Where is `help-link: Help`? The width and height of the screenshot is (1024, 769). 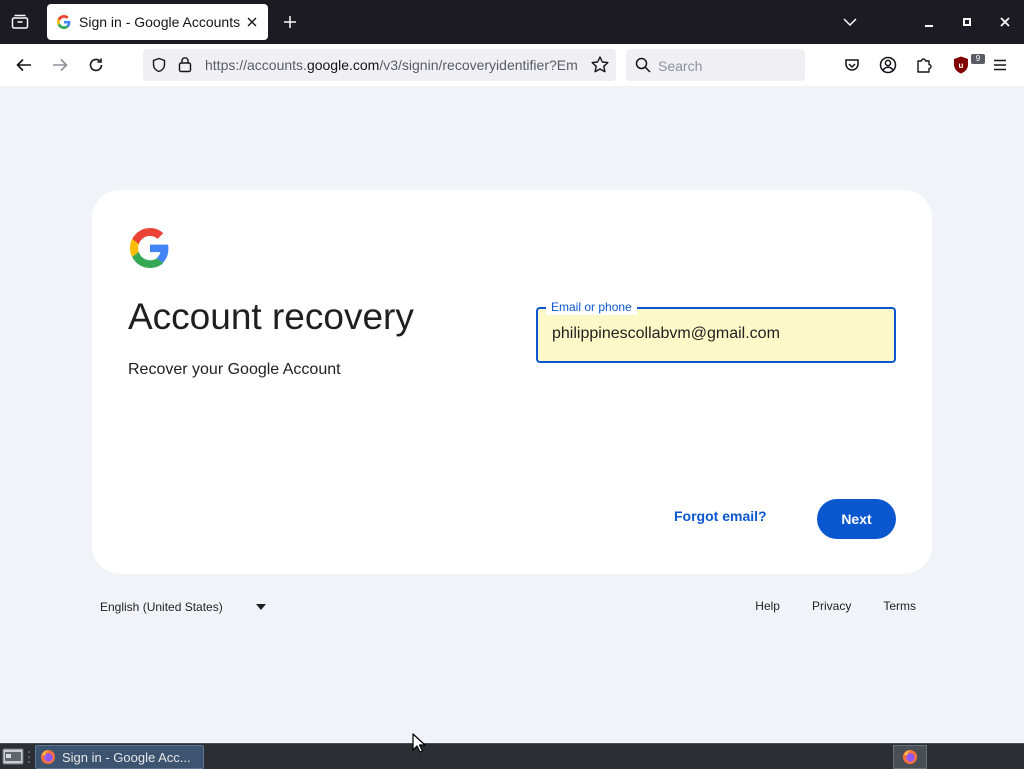 help-link: Help is located at coordinates (767, 606).